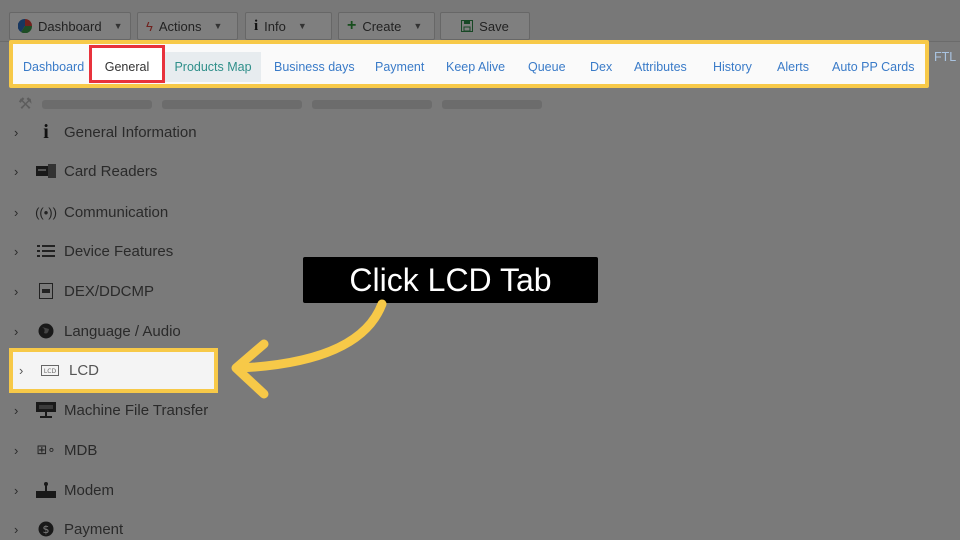  I want to click on tree-item-card-readers: › Card Readers, so click(85, 171).